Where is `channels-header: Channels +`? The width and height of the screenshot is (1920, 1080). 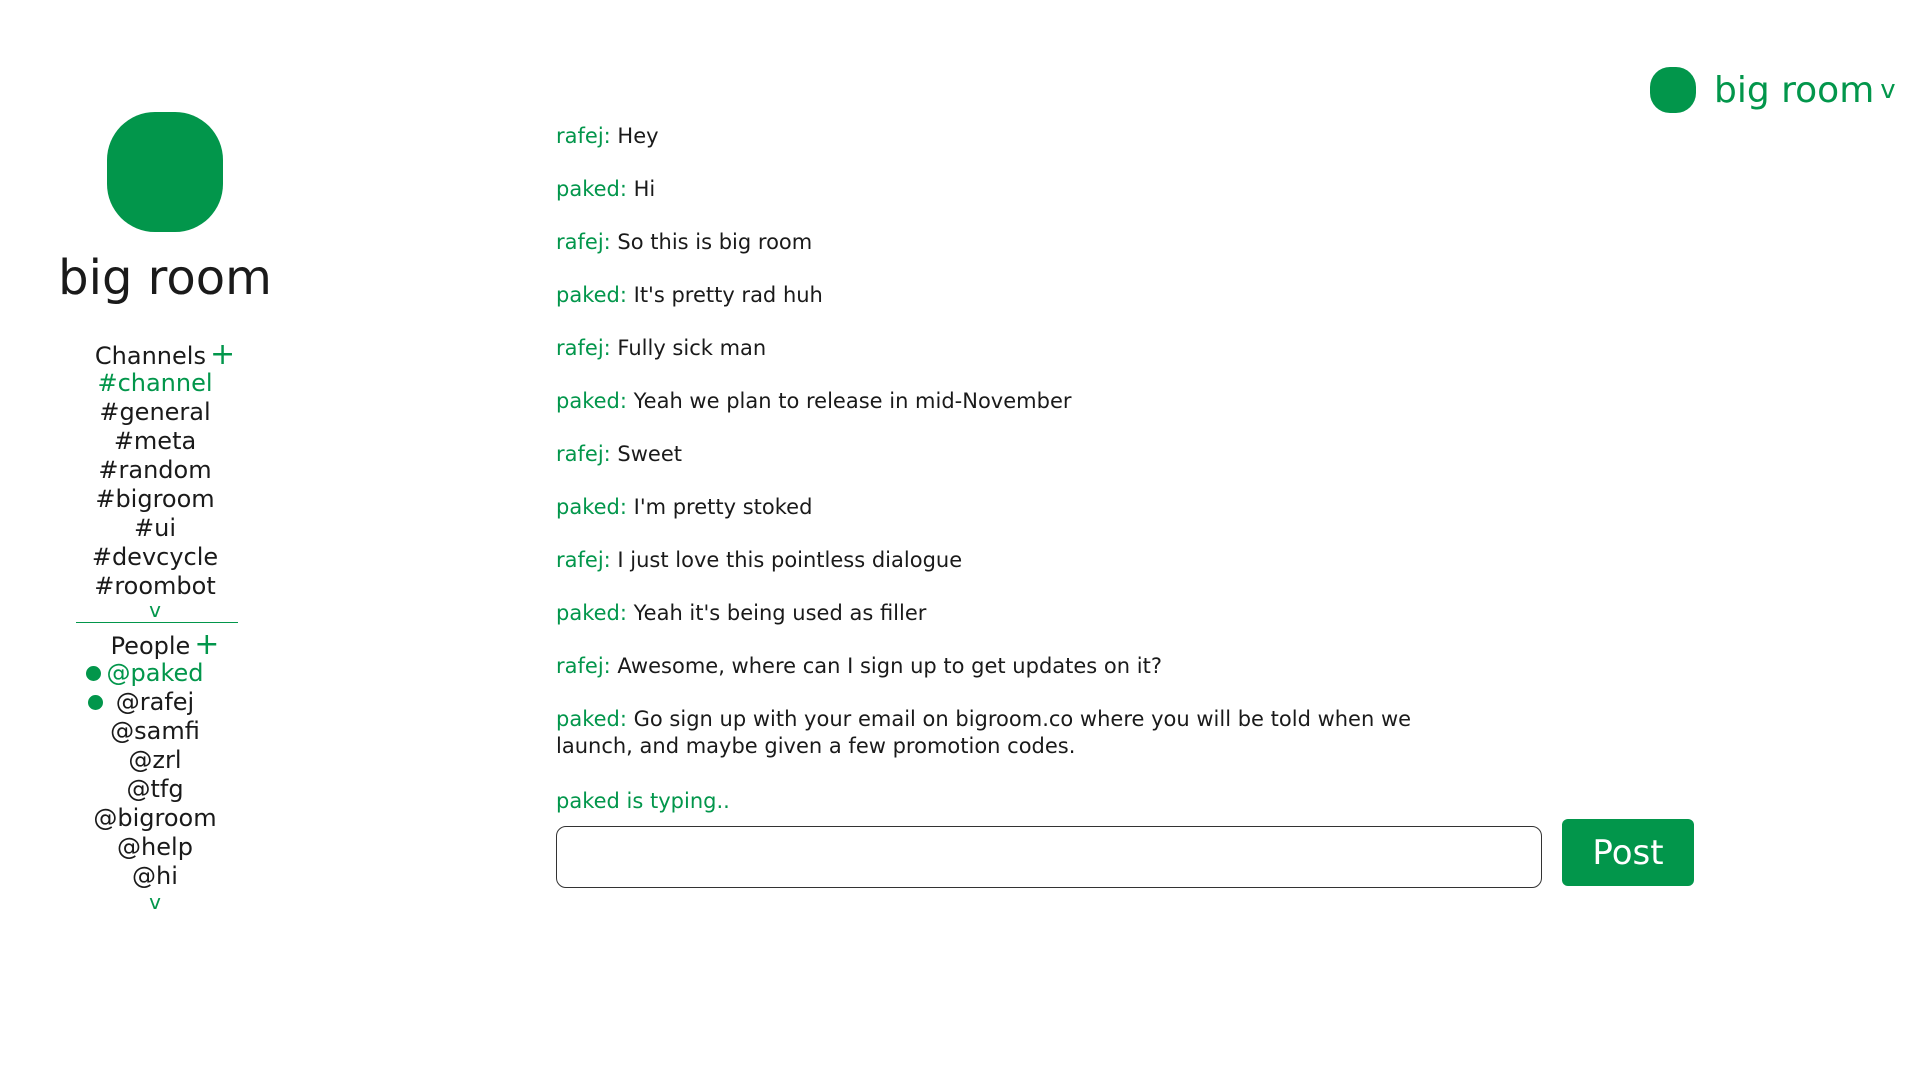 channels-header: Channels + is located at coordinates (165, 355).